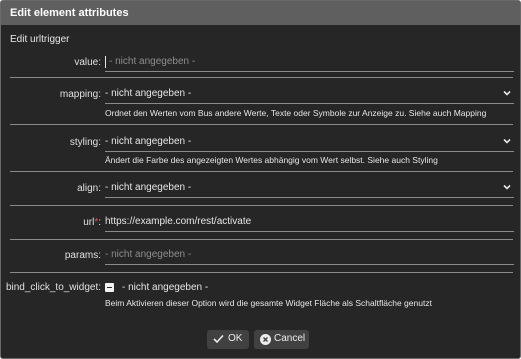  I want to click on ok-button-label: OK, so click(235, 338).